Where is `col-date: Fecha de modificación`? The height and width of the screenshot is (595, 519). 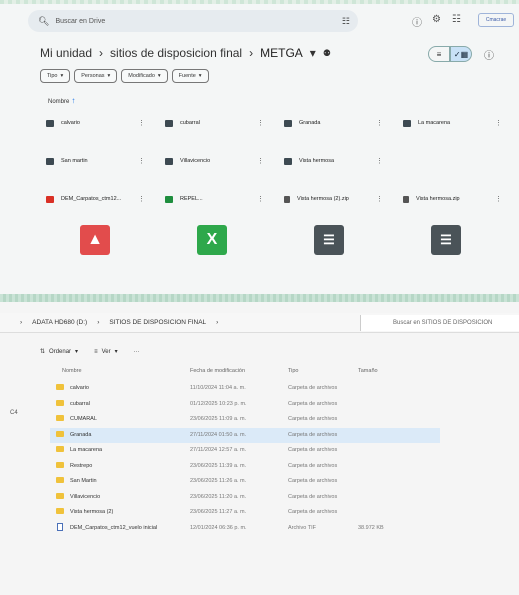
col-date: Fecha de modificación is located at coordinates (217, 371).